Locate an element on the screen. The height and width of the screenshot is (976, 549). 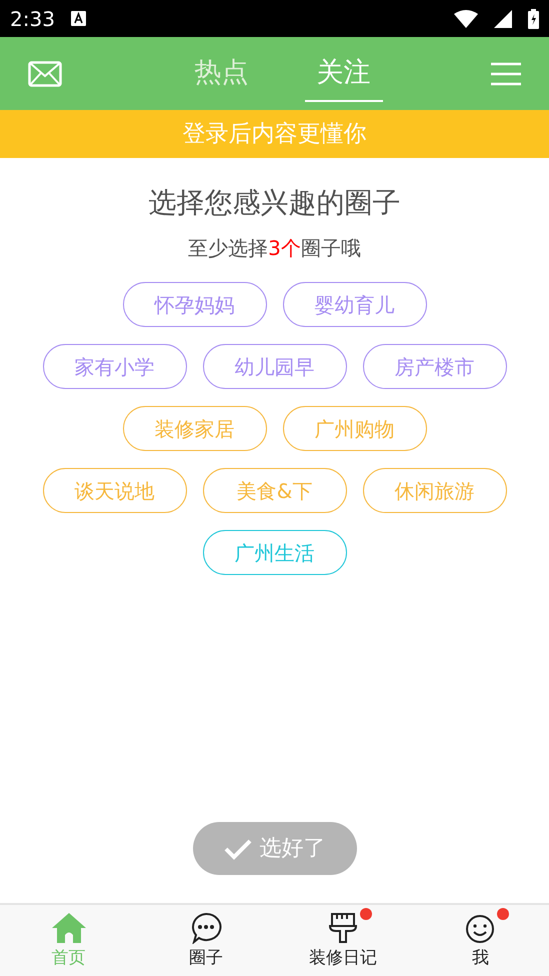
check-icon is located at coordinates (238, 849).